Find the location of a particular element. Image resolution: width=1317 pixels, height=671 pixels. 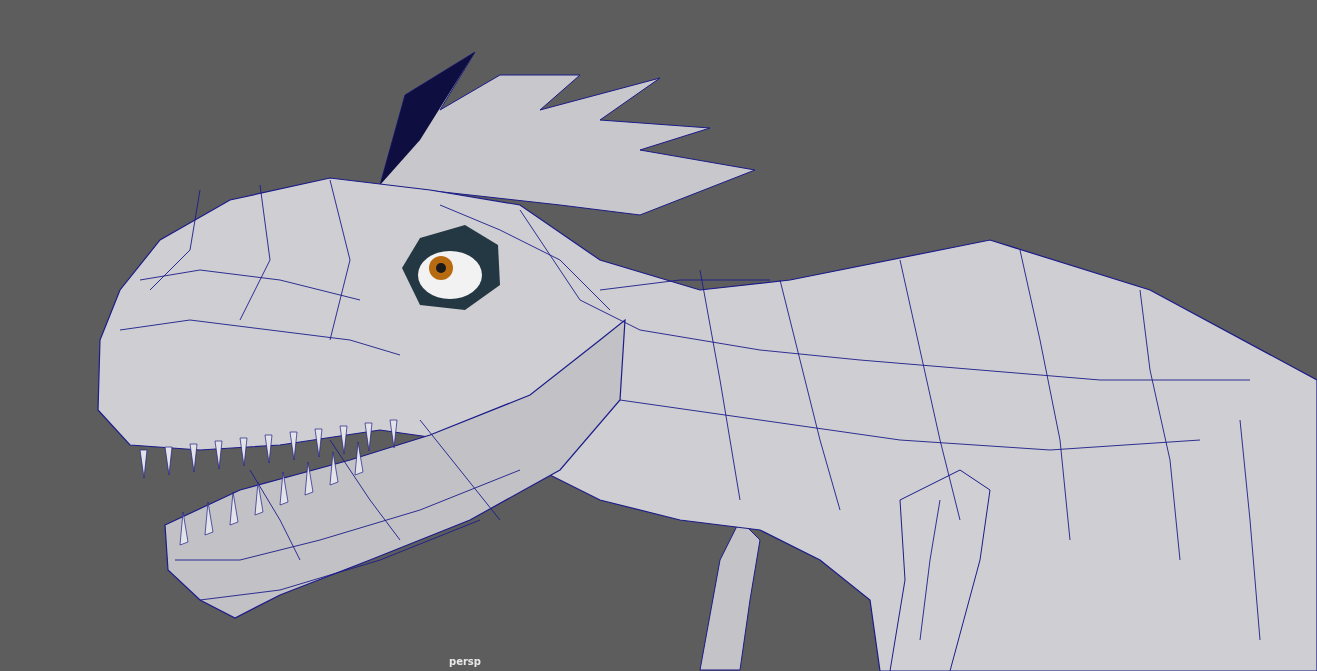

camera-label: persp is located at coordinates (465, 661).